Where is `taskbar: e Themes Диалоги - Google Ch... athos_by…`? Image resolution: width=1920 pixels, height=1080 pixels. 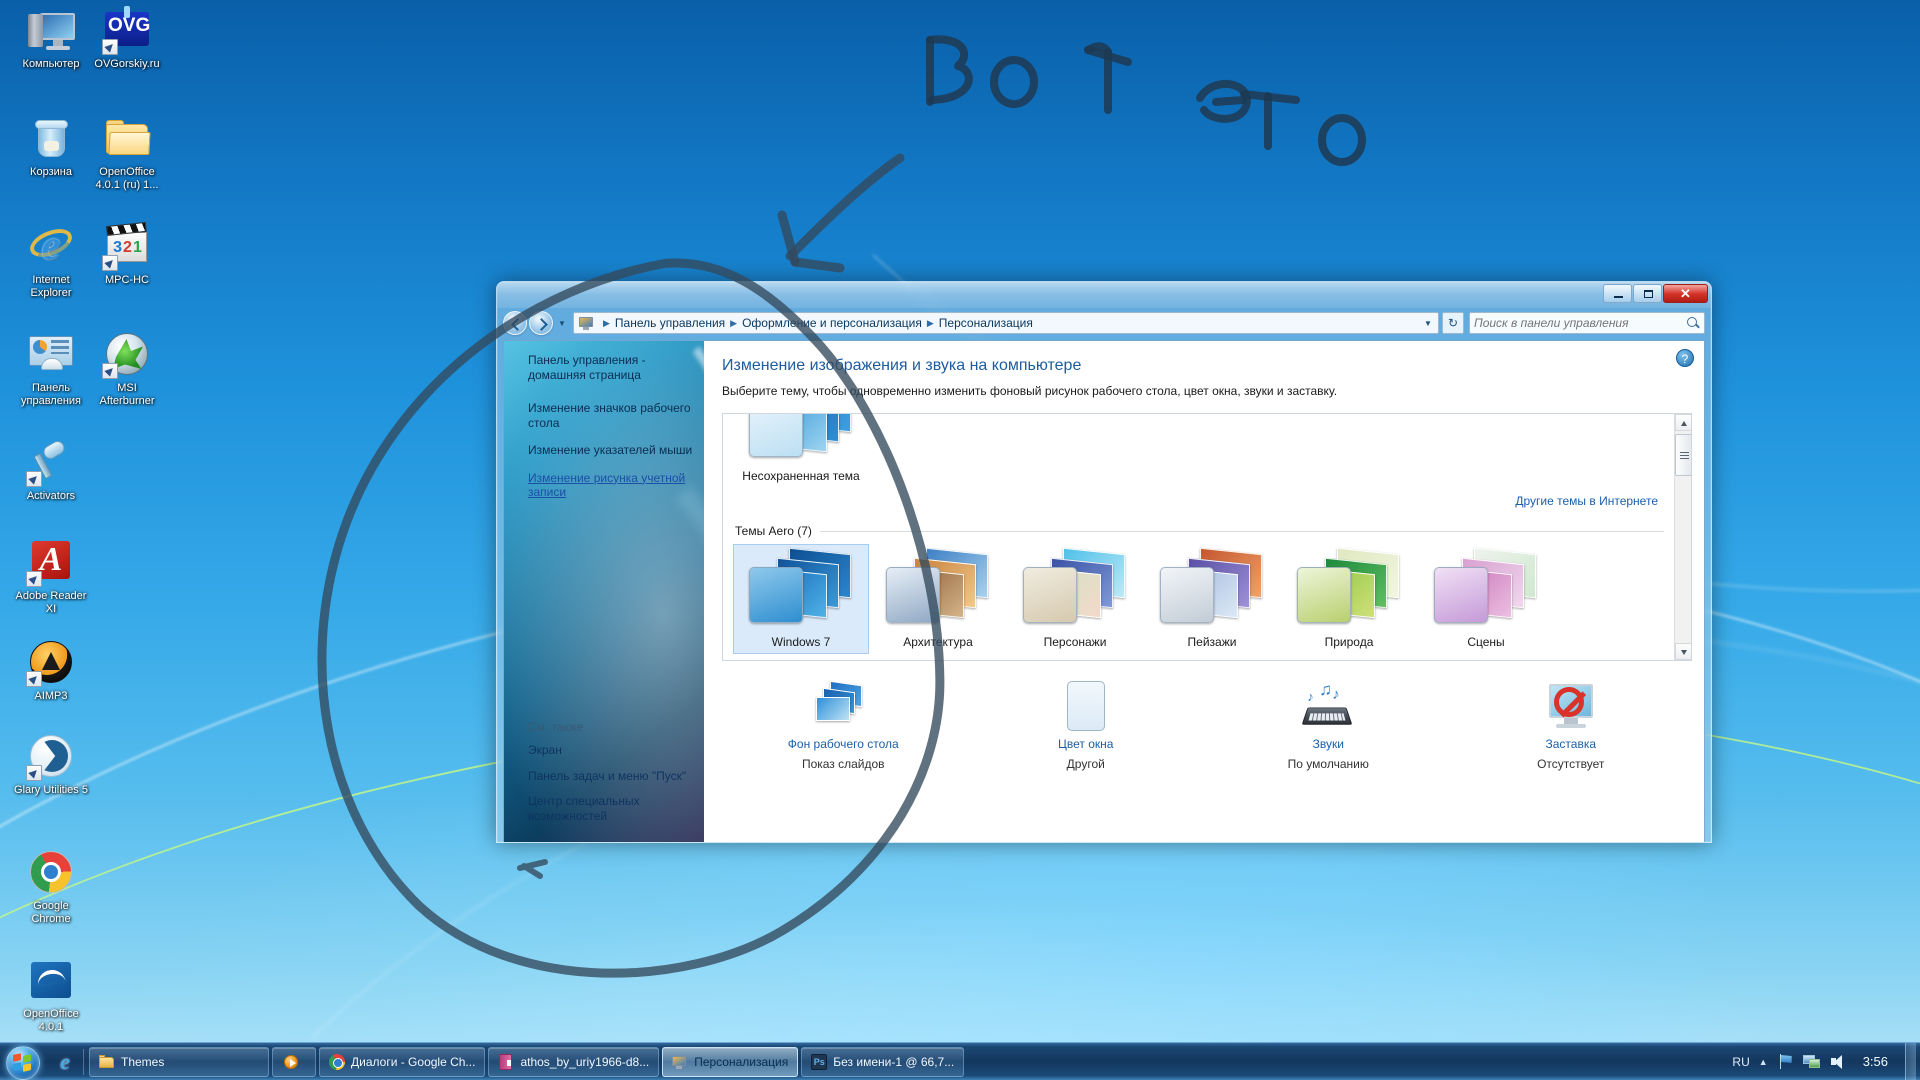 taskbar: e Themes Диалоги - Google Ch... athos_by… is located at coordinates (960, 1061).